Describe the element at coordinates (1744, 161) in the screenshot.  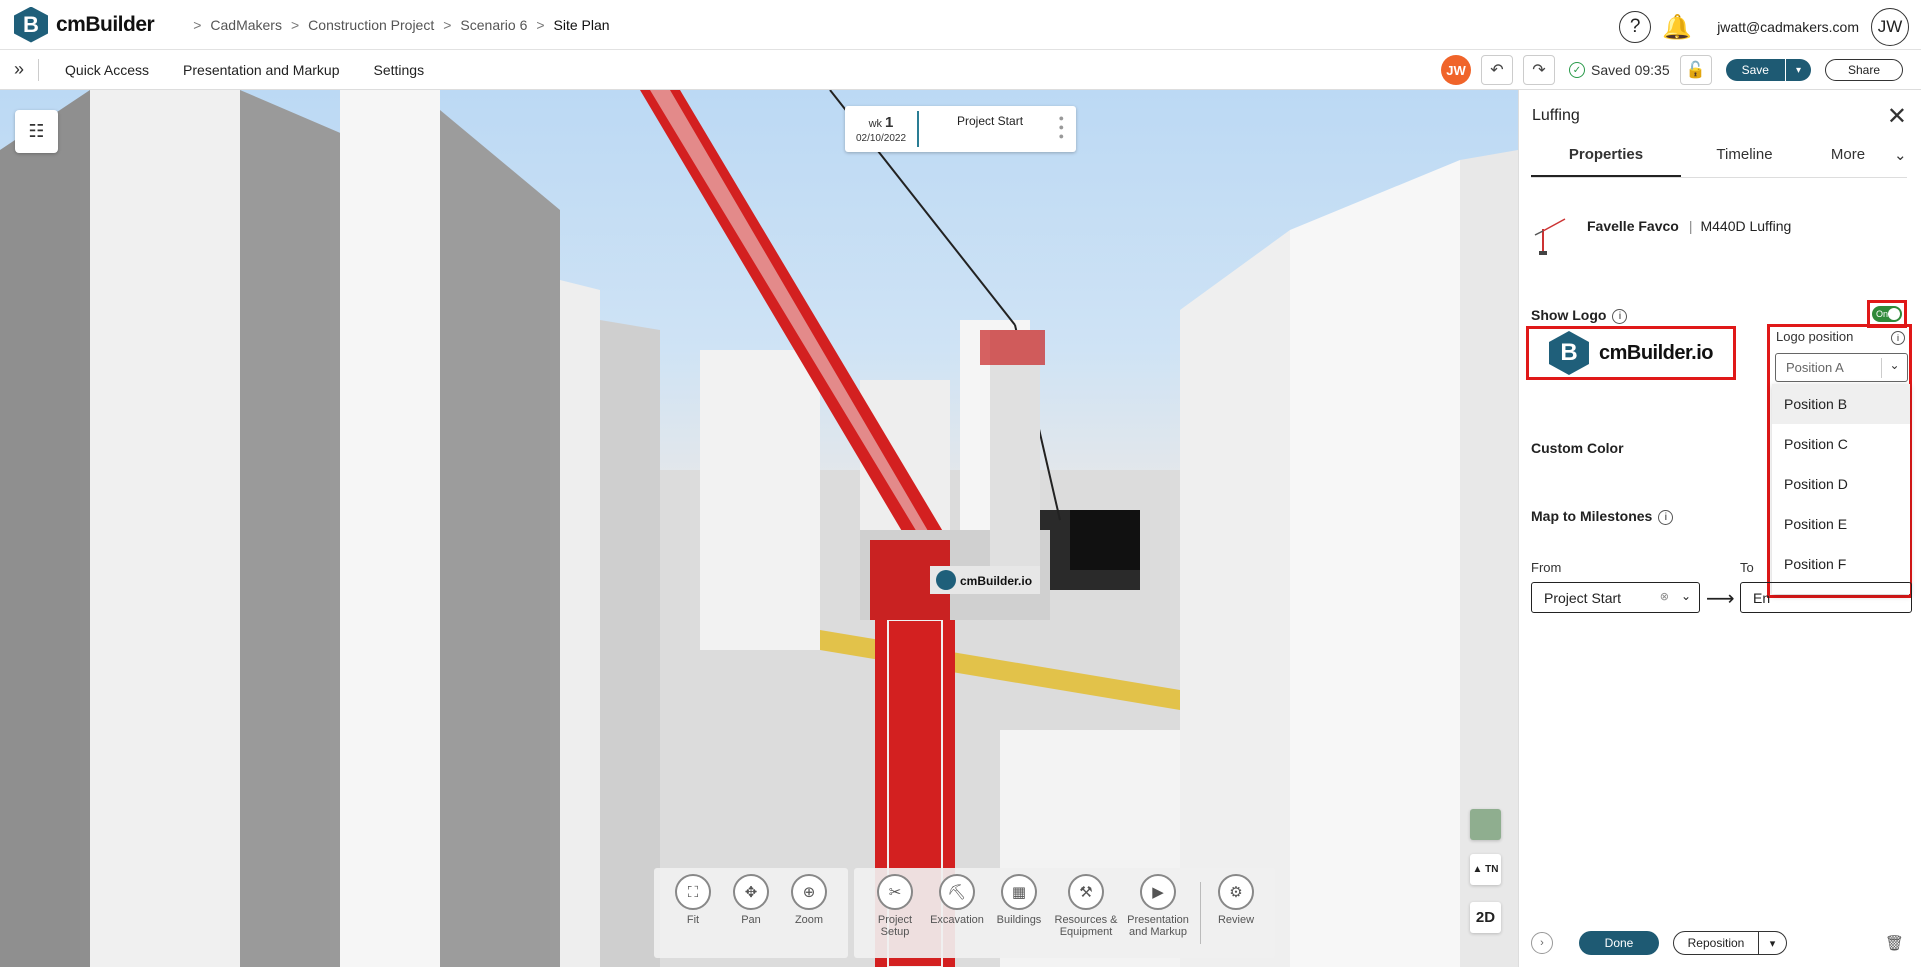
I see `tab-timeline: Timeline` at that location.